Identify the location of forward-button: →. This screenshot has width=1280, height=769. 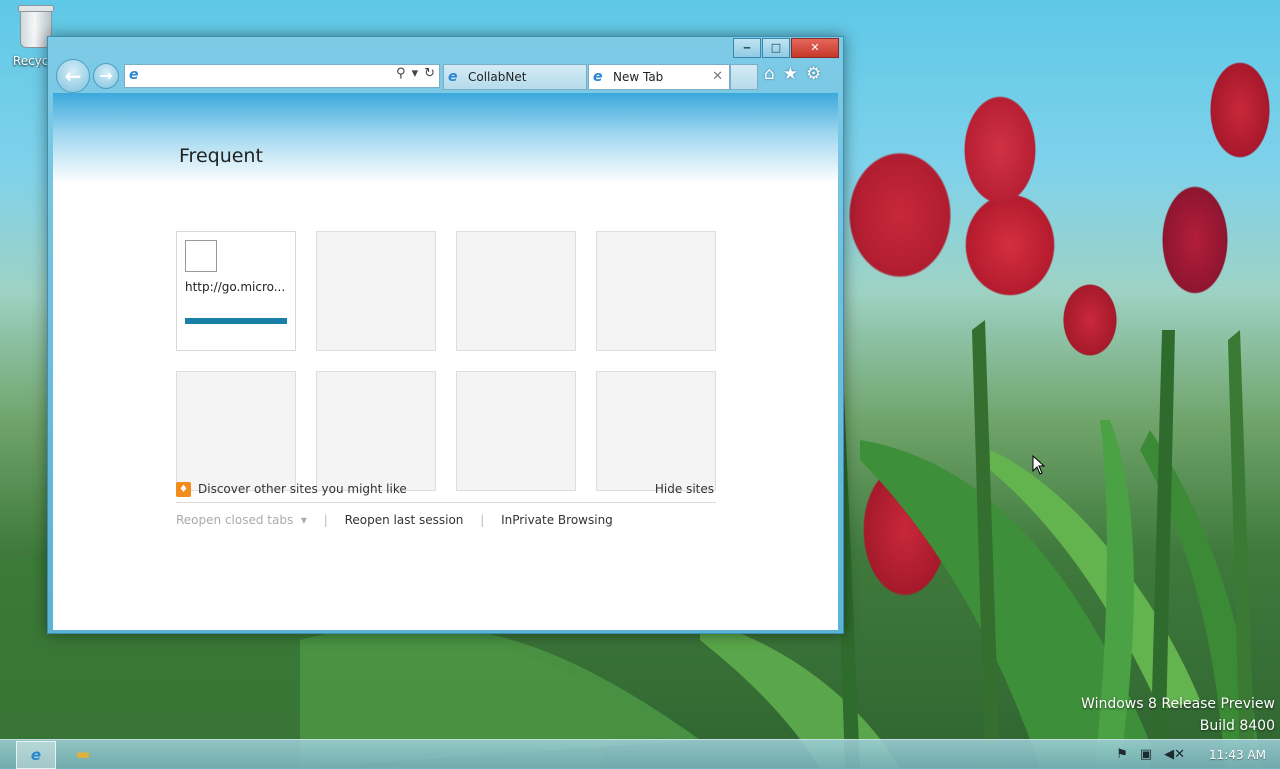
(106, 76).